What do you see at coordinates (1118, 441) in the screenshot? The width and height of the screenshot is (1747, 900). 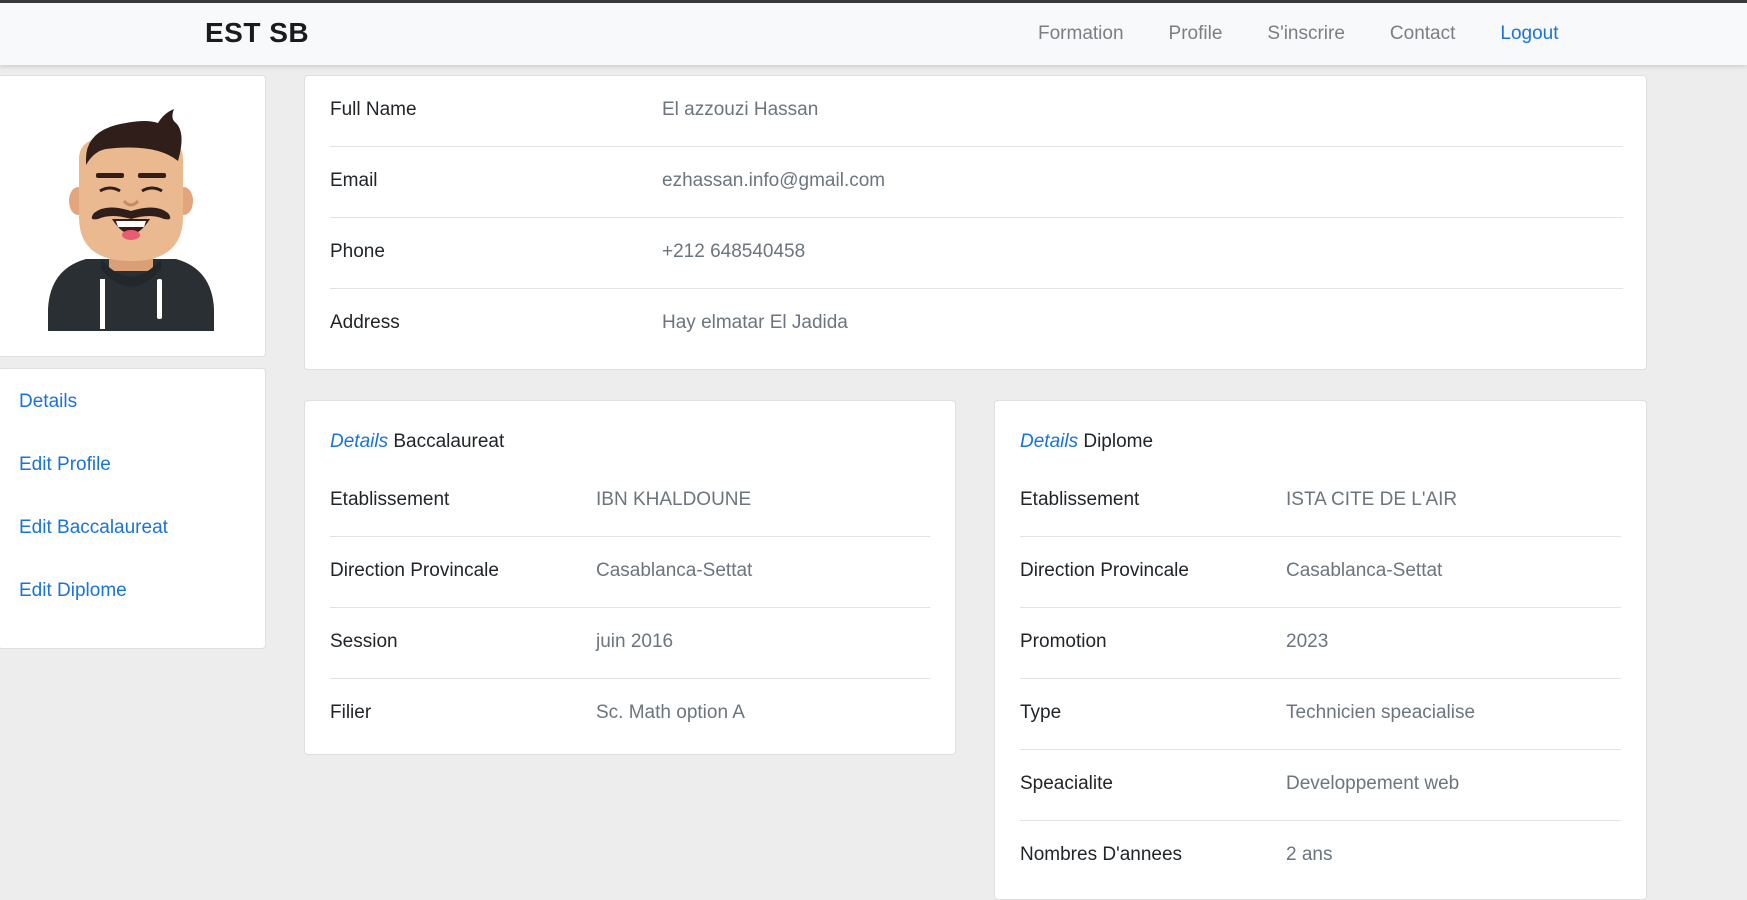 I see `diplome-title: Diplome` at bounding box center [1118, 441].